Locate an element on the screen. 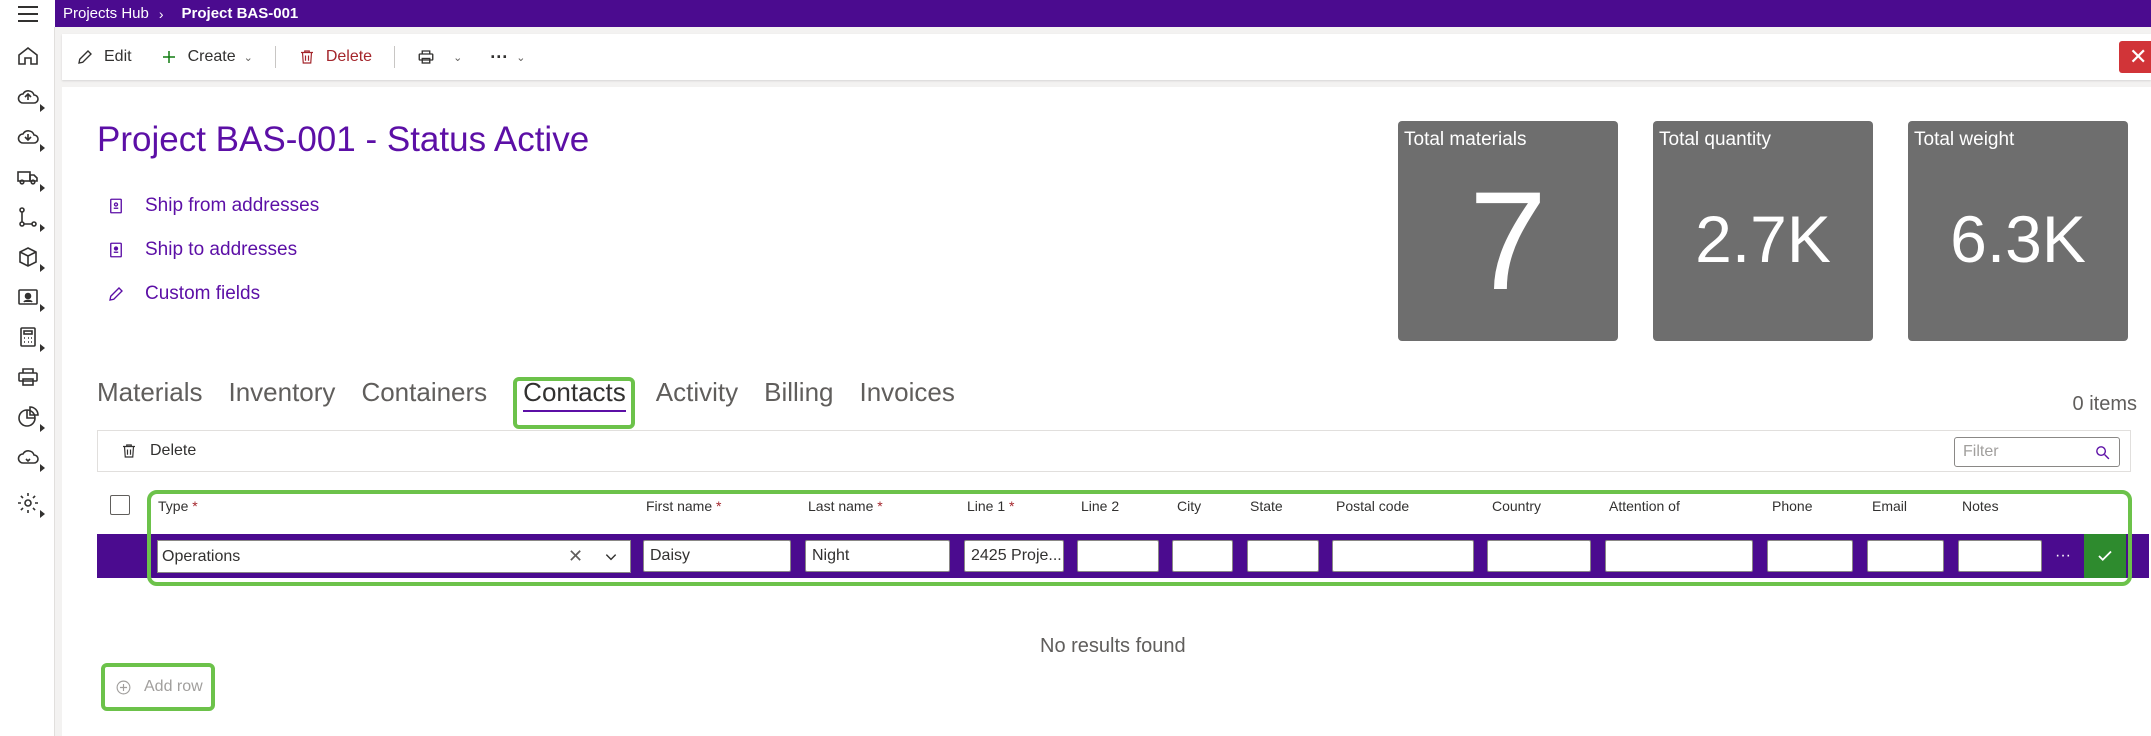 The height and width of the screenshot is (736, 2151). tab-materials: Materials is located at coordinates (149, 392).